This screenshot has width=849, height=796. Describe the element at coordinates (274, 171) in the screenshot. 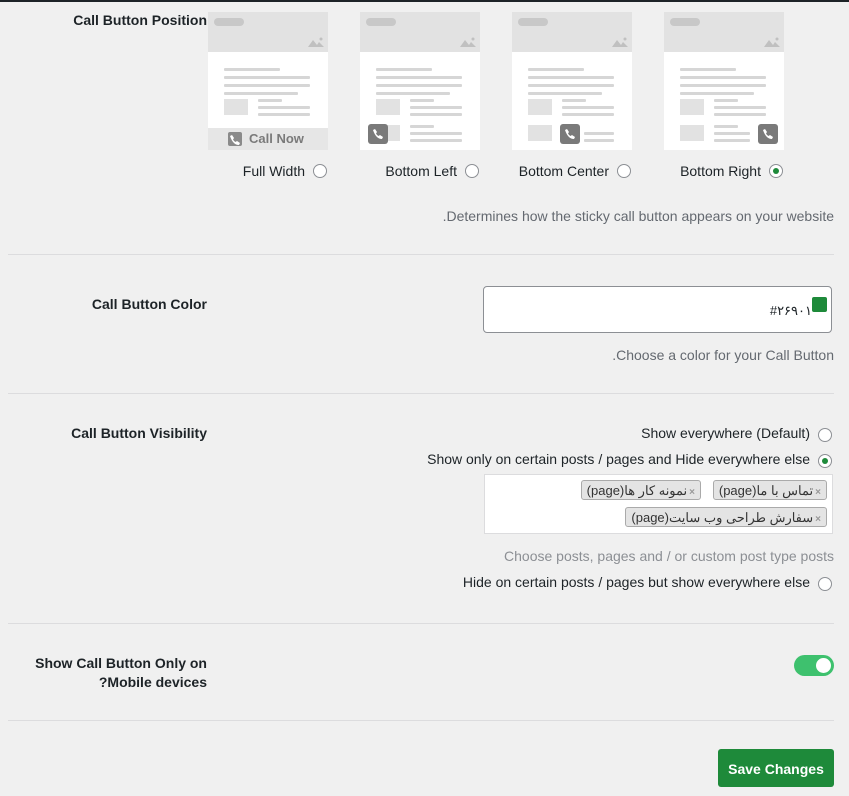

I see `option-full-width-label: Full Width` at that location.